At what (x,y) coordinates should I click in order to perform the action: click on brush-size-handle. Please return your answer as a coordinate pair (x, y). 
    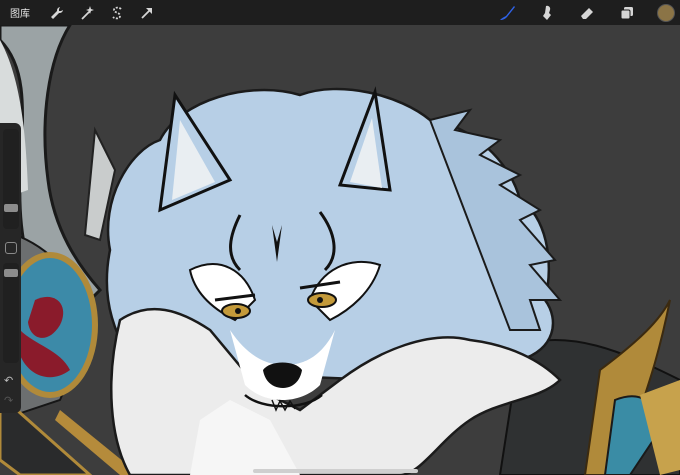
    Looking at the image, I should click on (11, 208).